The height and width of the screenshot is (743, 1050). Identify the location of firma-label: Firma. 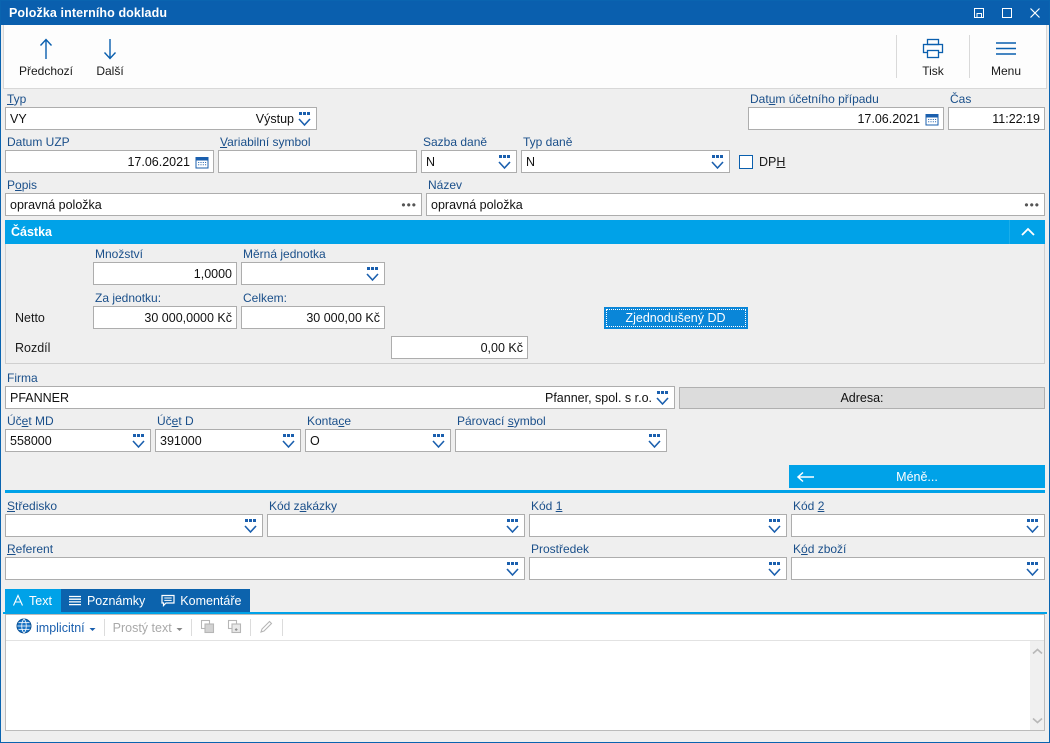
(22, 378).